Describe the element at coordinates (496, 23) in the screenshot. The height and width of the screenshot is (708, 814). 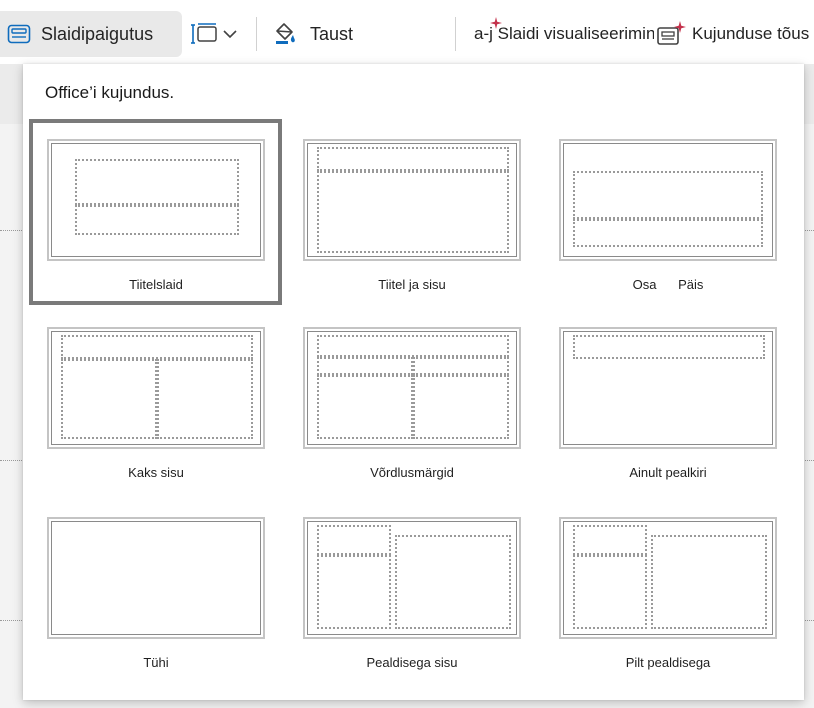
I see `sparkle-text-icon` at that location.